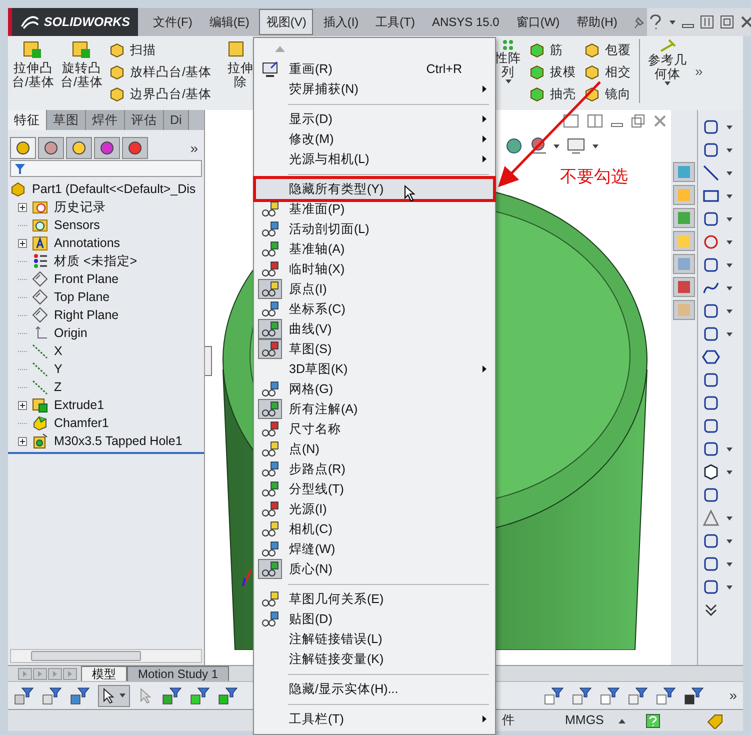 The width and height of the screenshot is (751, 735). Describe the element at coordinates (240, 64) in the screenshot. I see `ribbon-button: 拉伸 除` at that location.